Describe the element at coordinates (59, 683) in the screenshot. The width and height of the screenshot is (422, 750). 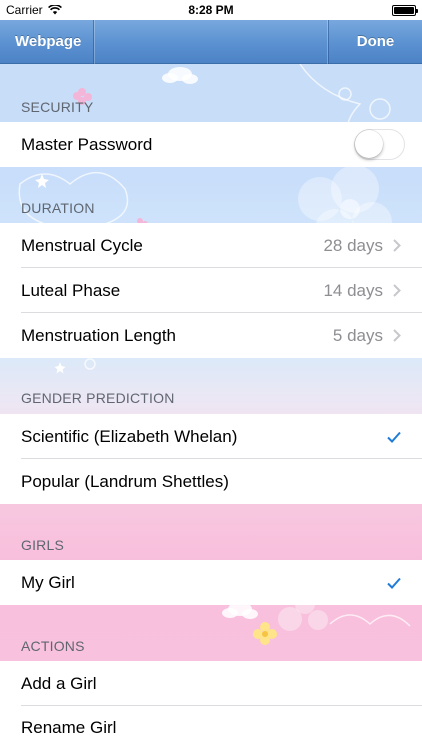
I see `add-girl-label: Add a Girl` at that location.